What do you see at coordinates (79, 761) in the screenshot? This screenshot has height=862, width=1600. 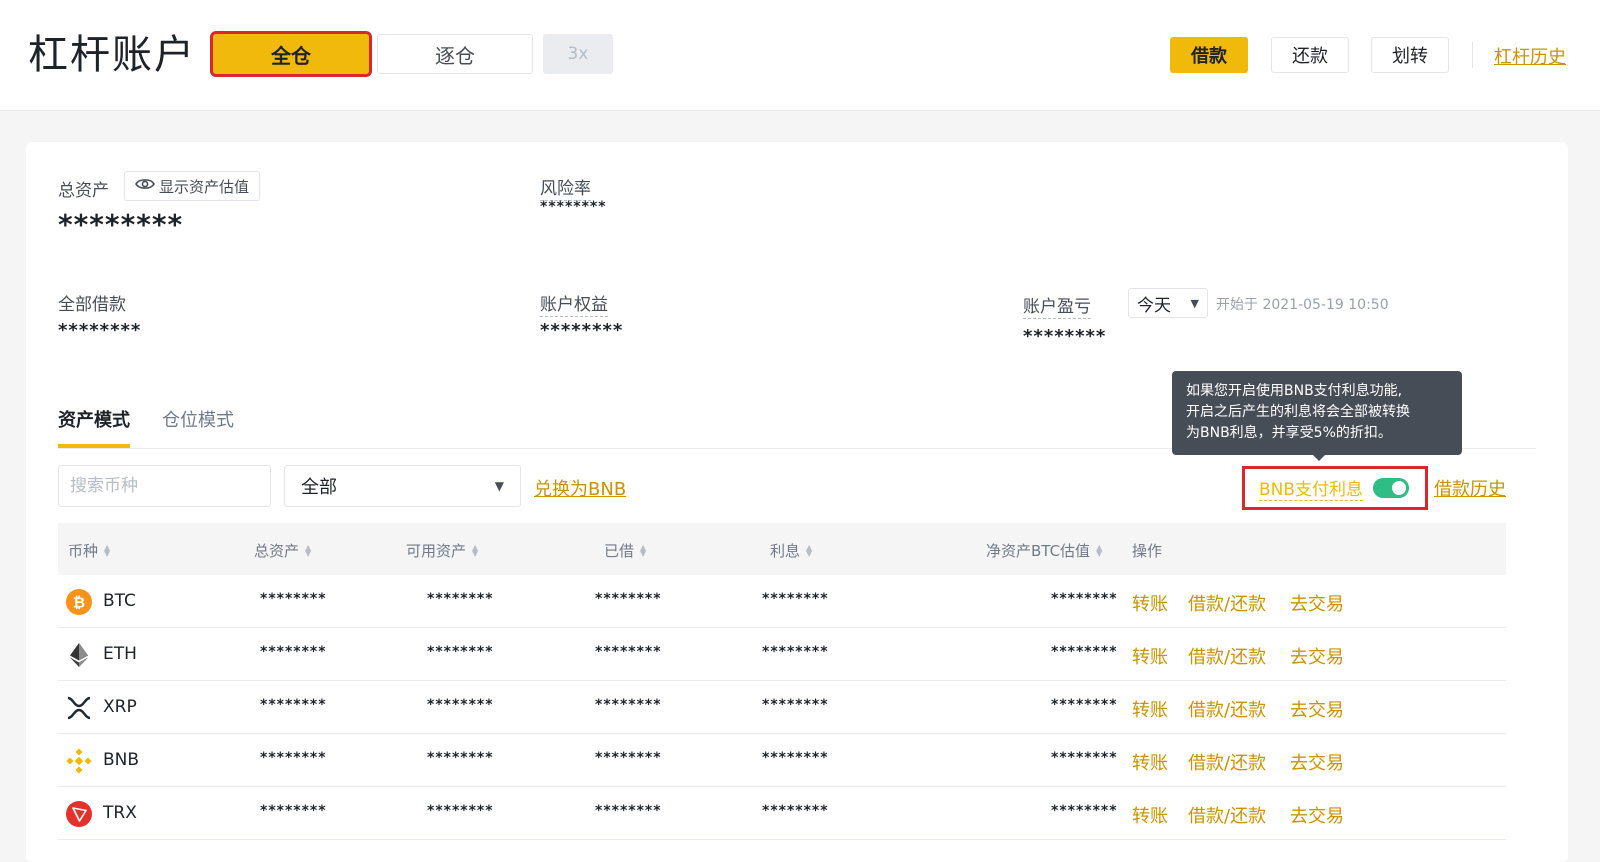 I see `bnb-icon` at bounding box center [79, 761].